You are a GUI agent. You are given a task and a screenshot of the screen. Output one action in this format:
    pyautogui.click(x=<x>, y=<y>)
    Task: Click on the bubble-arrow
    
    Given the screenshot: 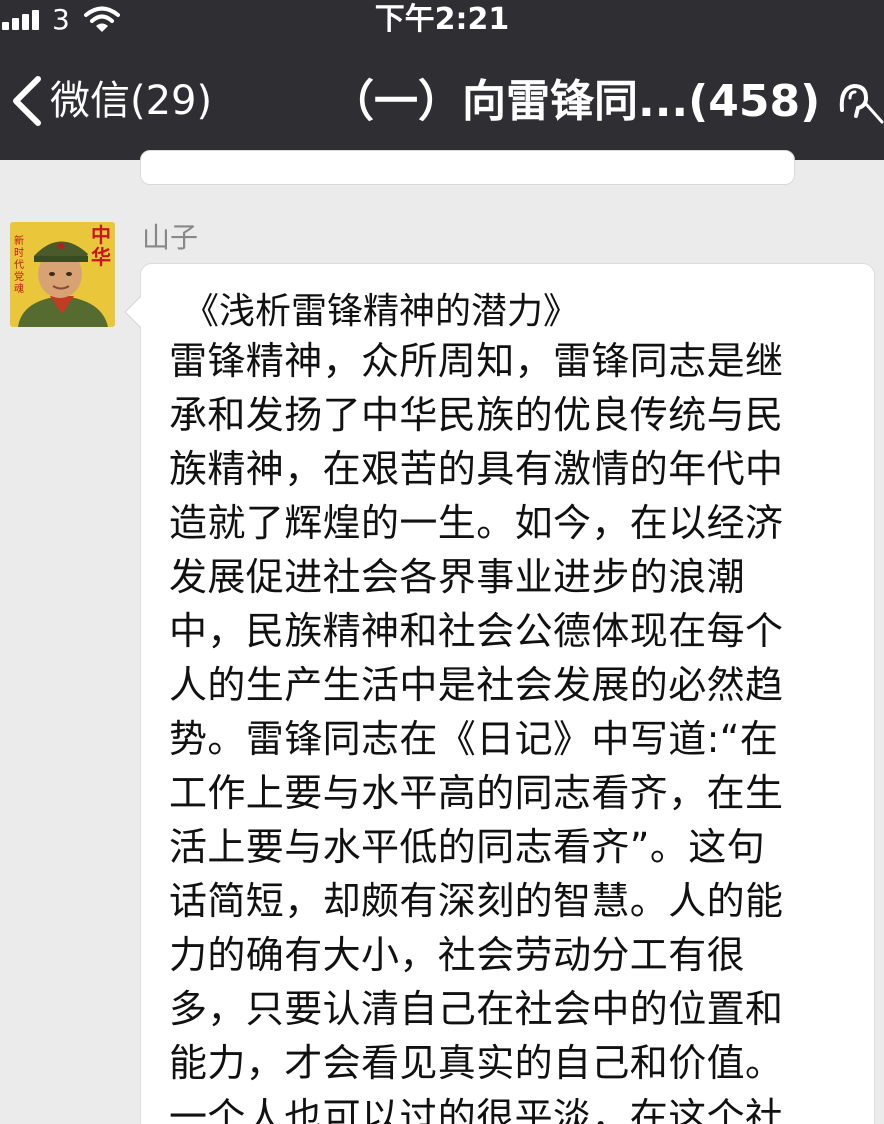 What is the action you would take?
    pyautogui.click(x=134, y=312)
    